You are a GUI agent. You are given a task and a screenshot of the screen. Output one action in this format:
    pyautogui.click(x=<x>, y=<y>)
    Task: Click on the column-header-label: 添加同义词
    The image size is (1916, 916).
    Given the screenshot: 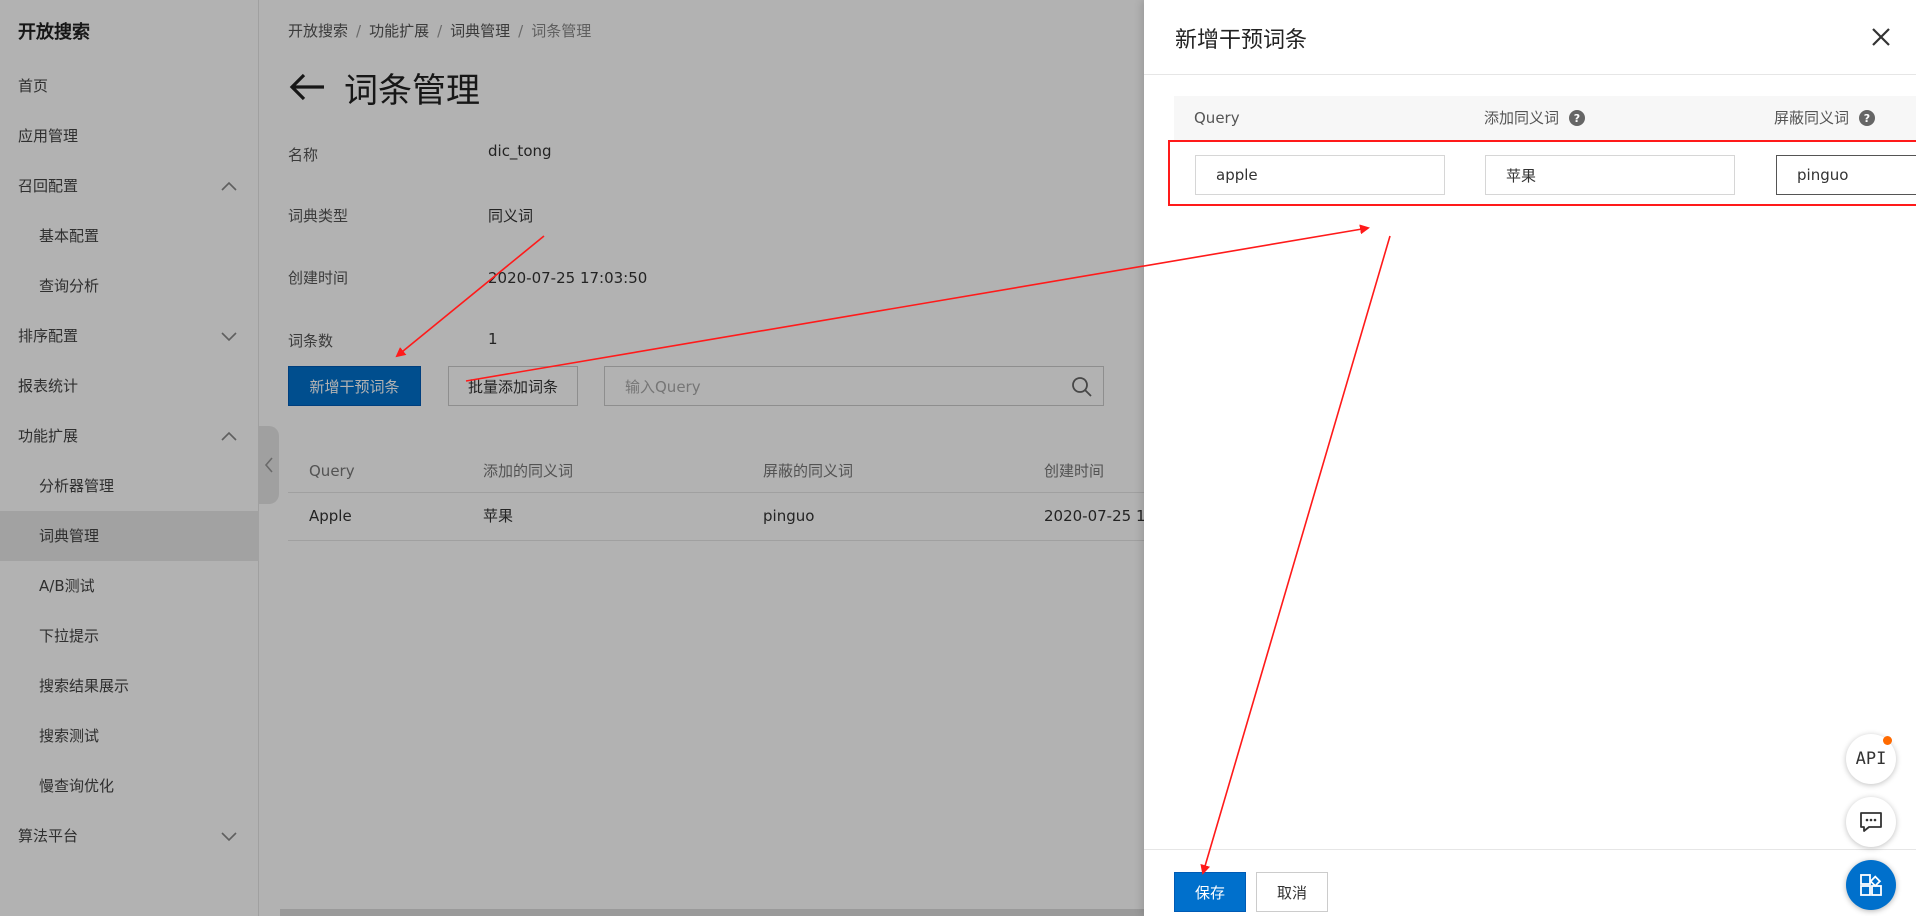 What is the action you would take?
    pyautogui.click(x=1522, y=118)
    